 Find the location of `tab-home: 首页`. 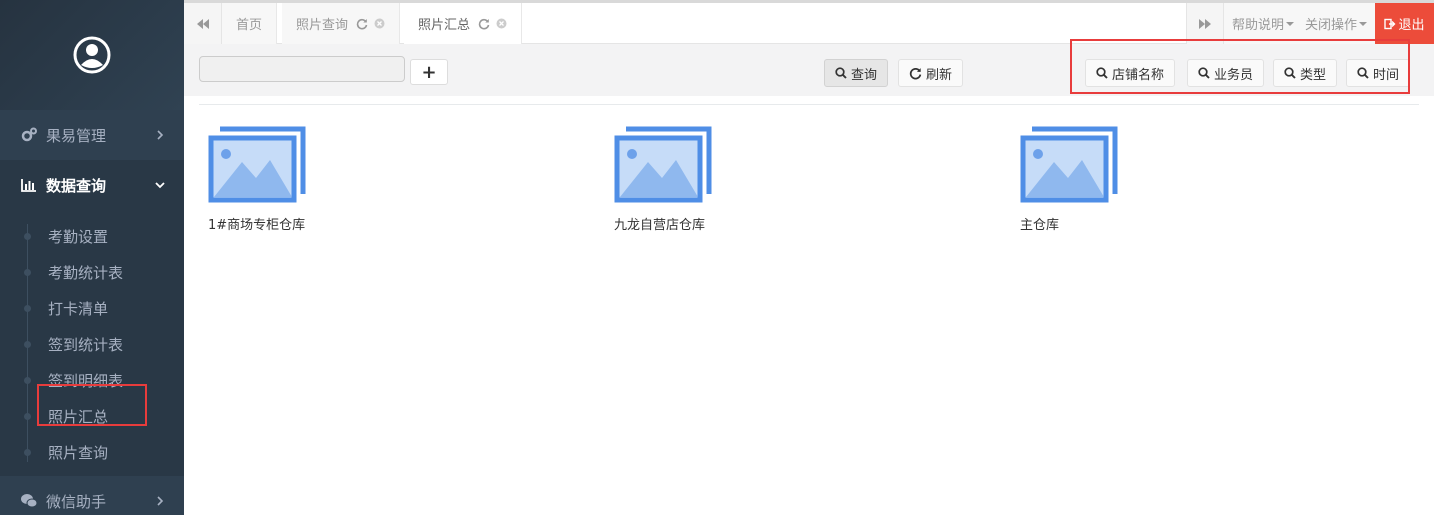

tab-home: 首页 is located at coordinates (250, 23).